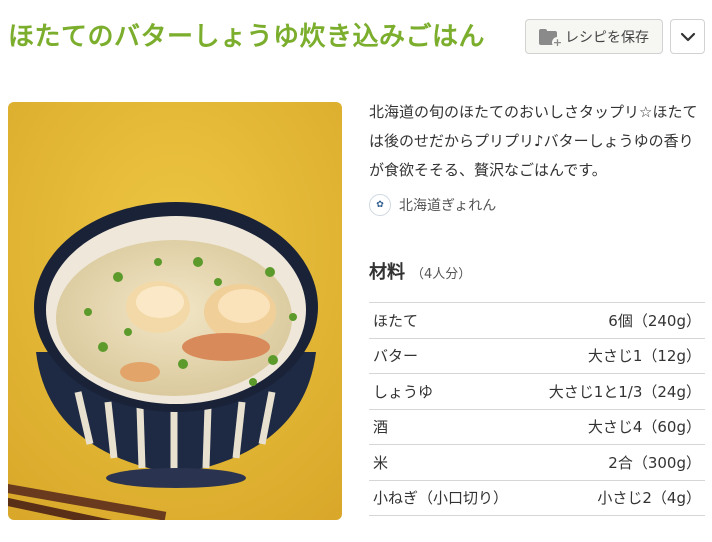 The image size is (712, 542). I want to click on ingredient-row: ほたて 6個（240g）, so click(537, 321).